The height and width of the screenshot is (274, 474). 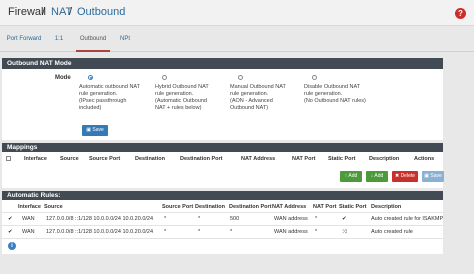 What do you see at coordinates (125, 40) in the screenshot?
I see `tab-npt: NPt` at bounding box center [125, 40].